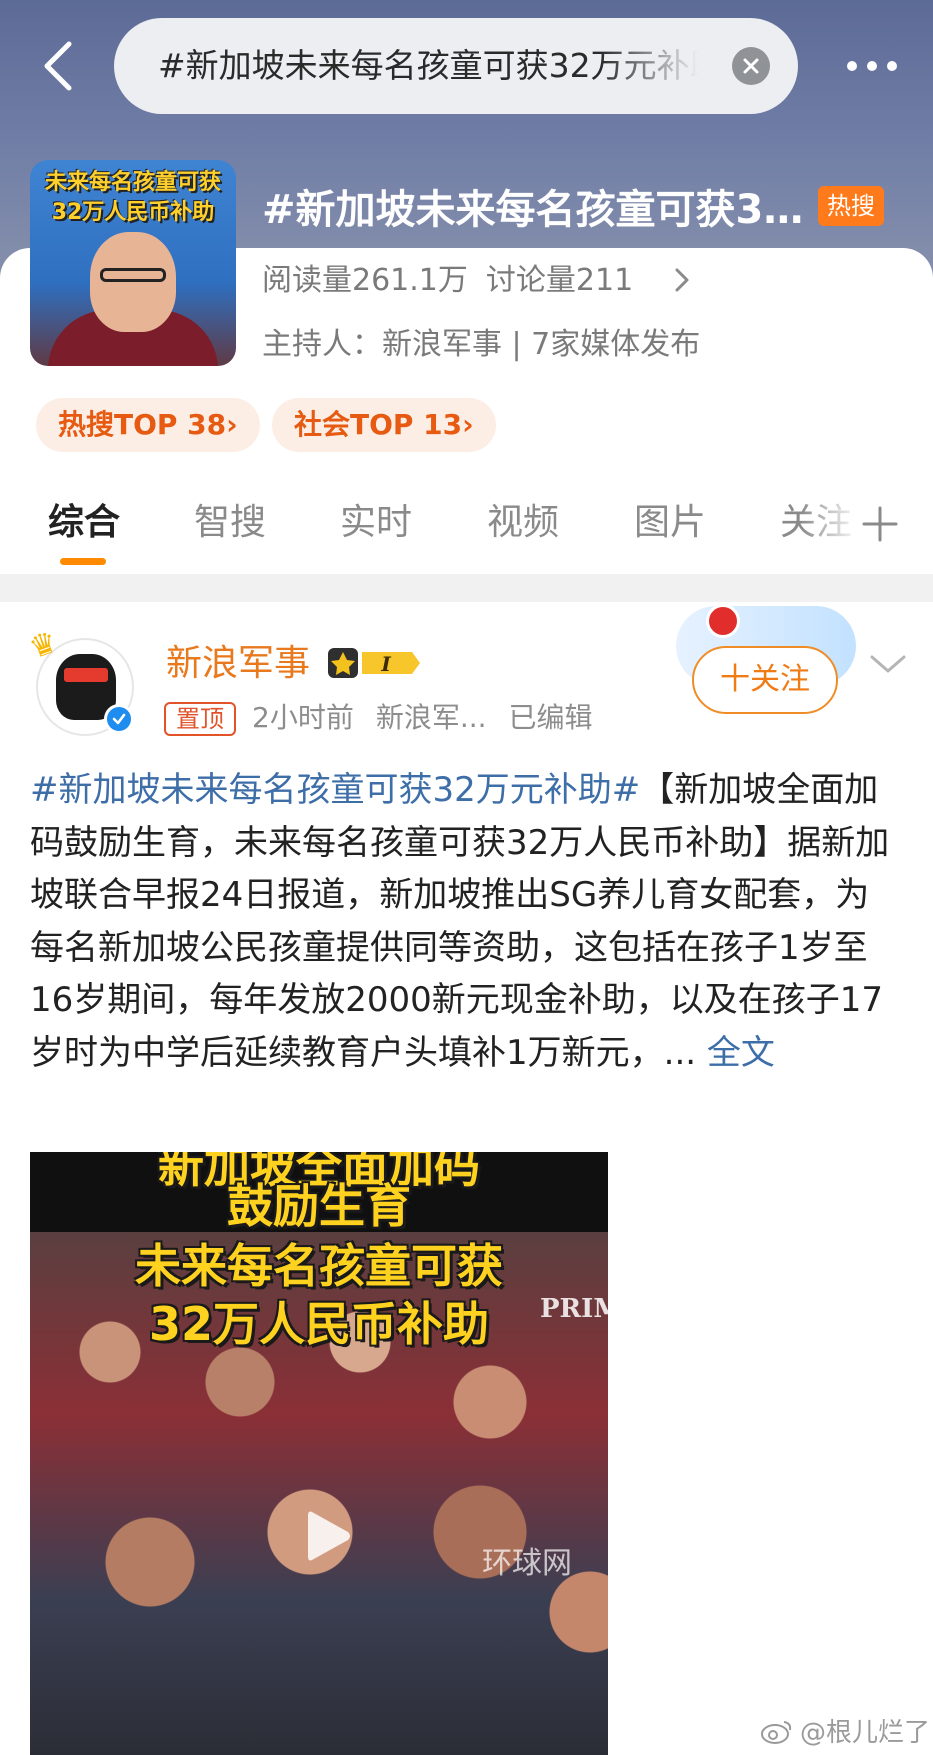 Image resolution: width=933 pixels, height=1755 pixels. I want to click on search-input: #新加坡未来每名孩童可获32万元补助#, so click(428, 66).